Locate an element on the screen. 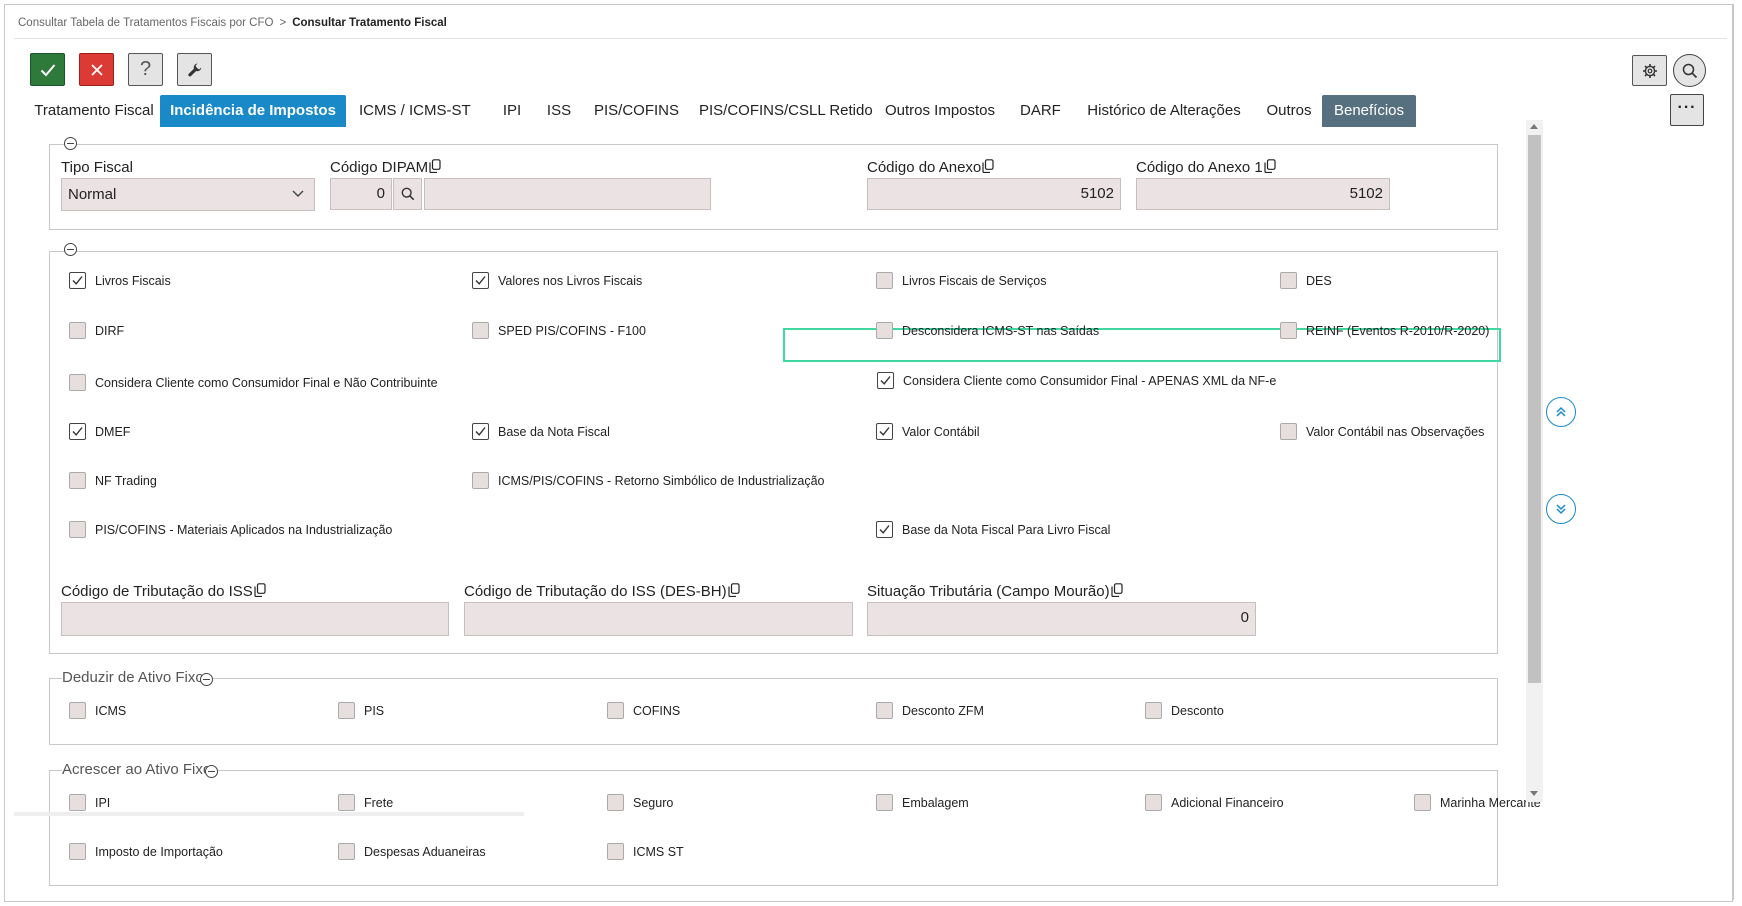 Image resolution: width=1742 pixels, height=906 pixels. acrescer-ipi-checkbox: IPI is located at coordinates (89, 802).